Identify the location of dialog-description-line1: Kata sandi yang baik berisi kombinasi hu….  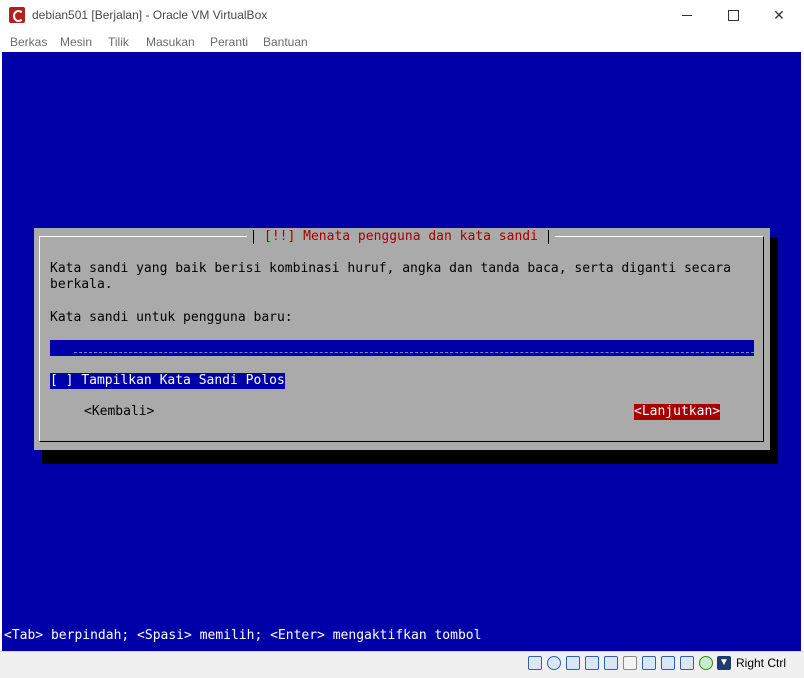
(390, 268).